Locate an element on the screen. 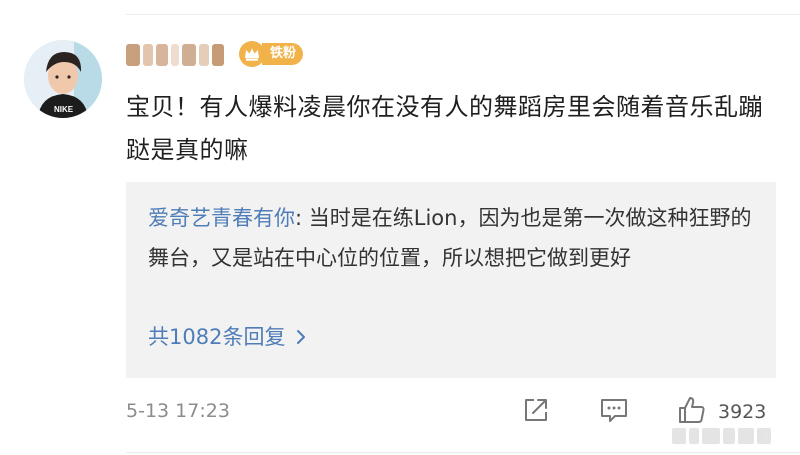 This screenshot has height=455, width=800. reply-count-label: 共1082条回复 is located at coordinates (217, 337).